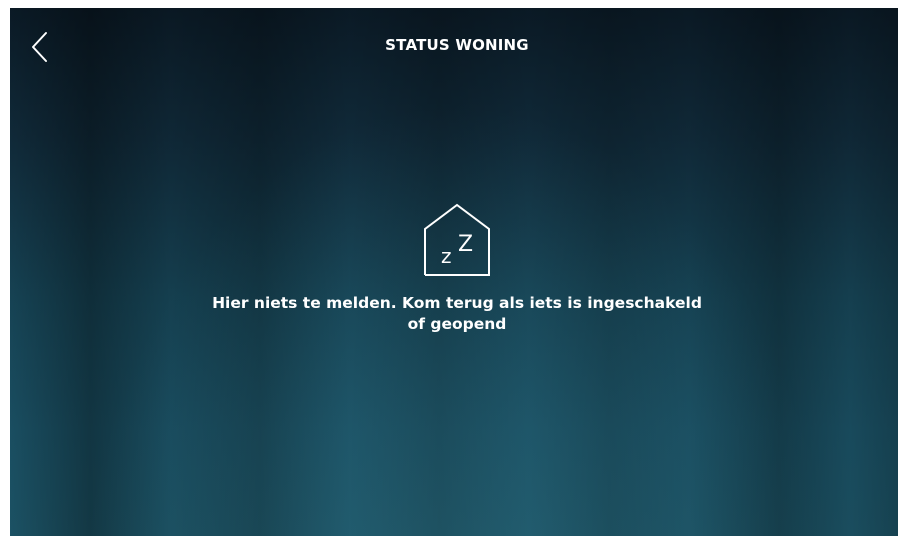  Describe the element at coordinates (457, 239) in the screenshot. I see `house-sleeping-icon: z Z` at that location.